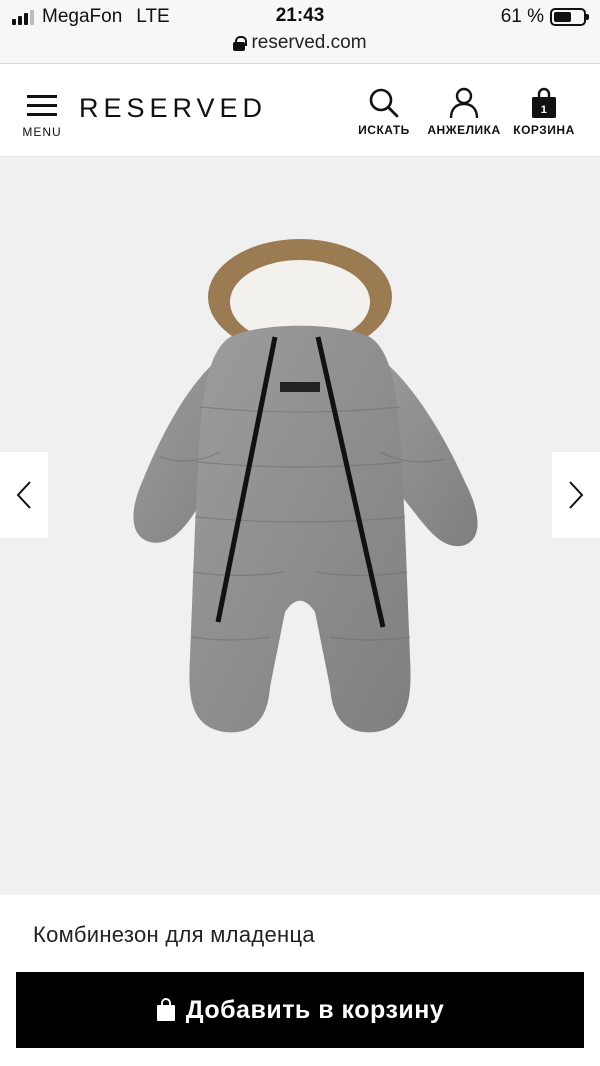  I want to click on user-icon, so click(464, 103).